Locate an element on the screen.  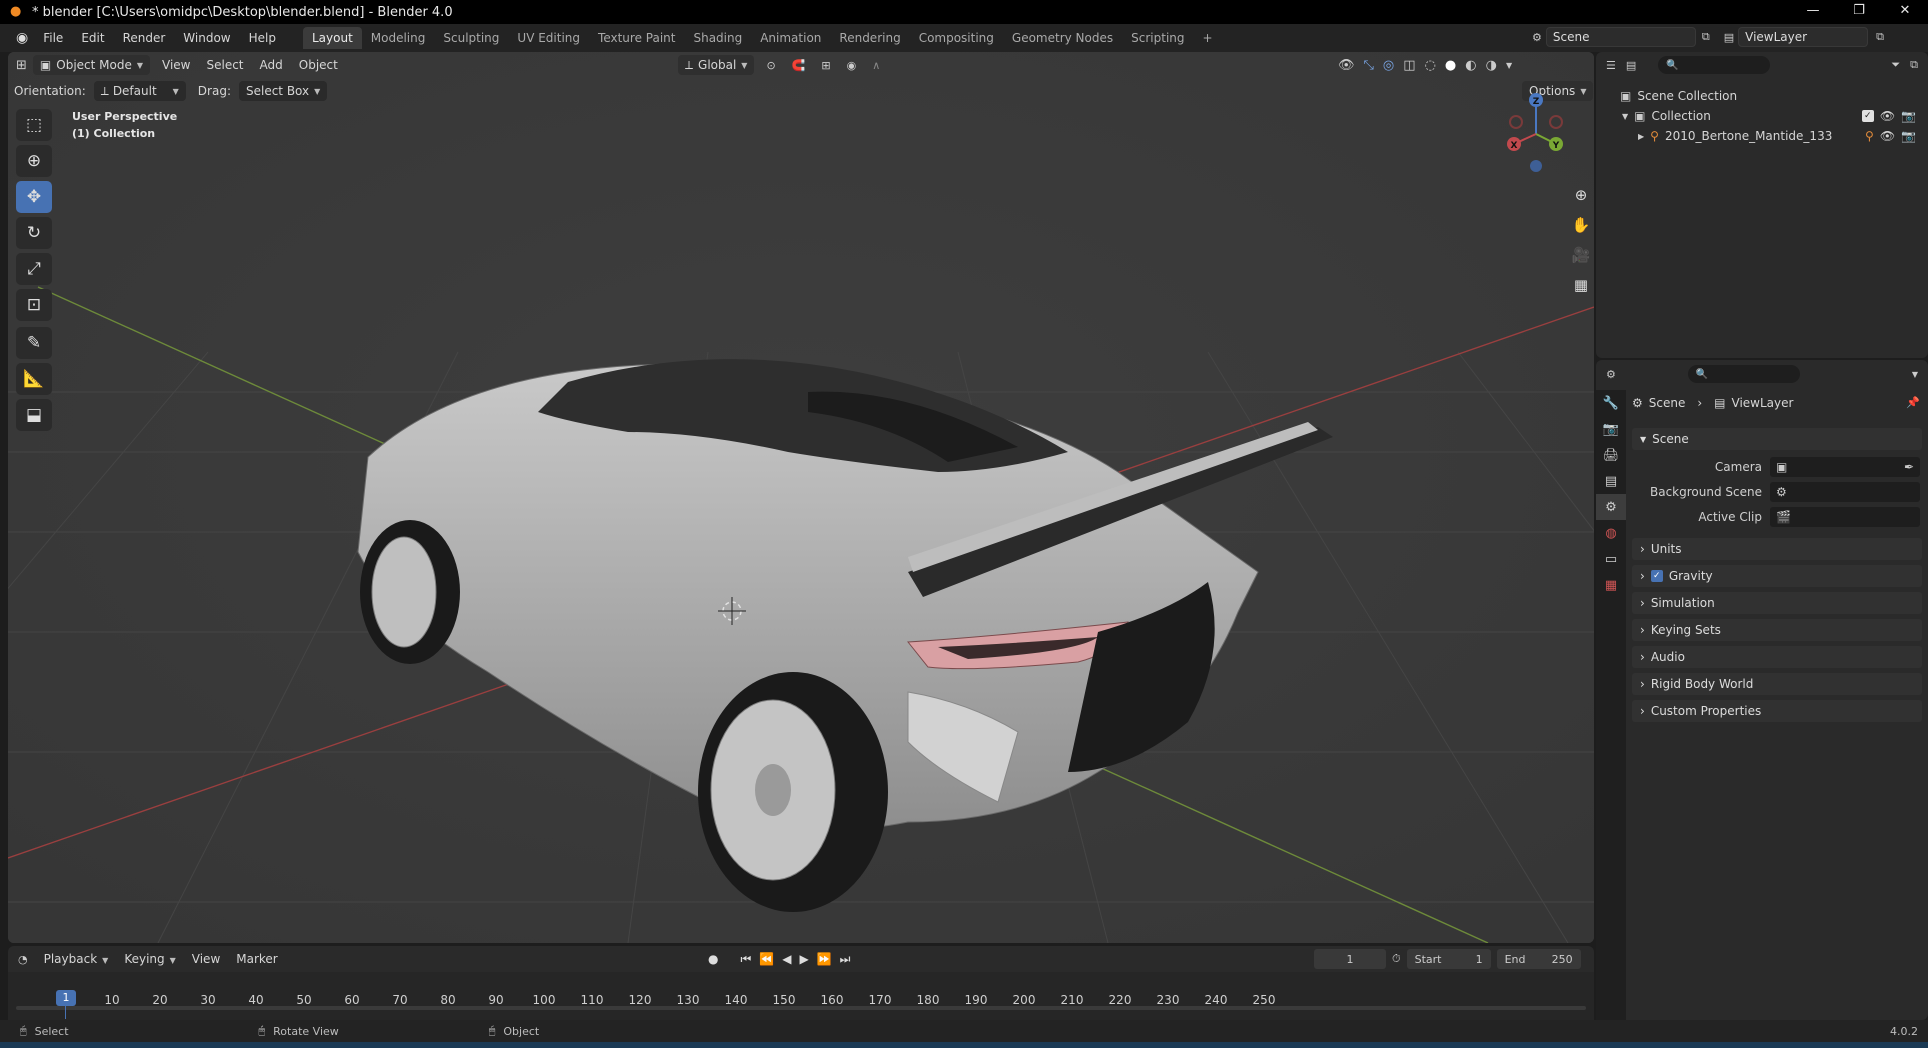
menu-help: Help is located at coordinates (262, 38).